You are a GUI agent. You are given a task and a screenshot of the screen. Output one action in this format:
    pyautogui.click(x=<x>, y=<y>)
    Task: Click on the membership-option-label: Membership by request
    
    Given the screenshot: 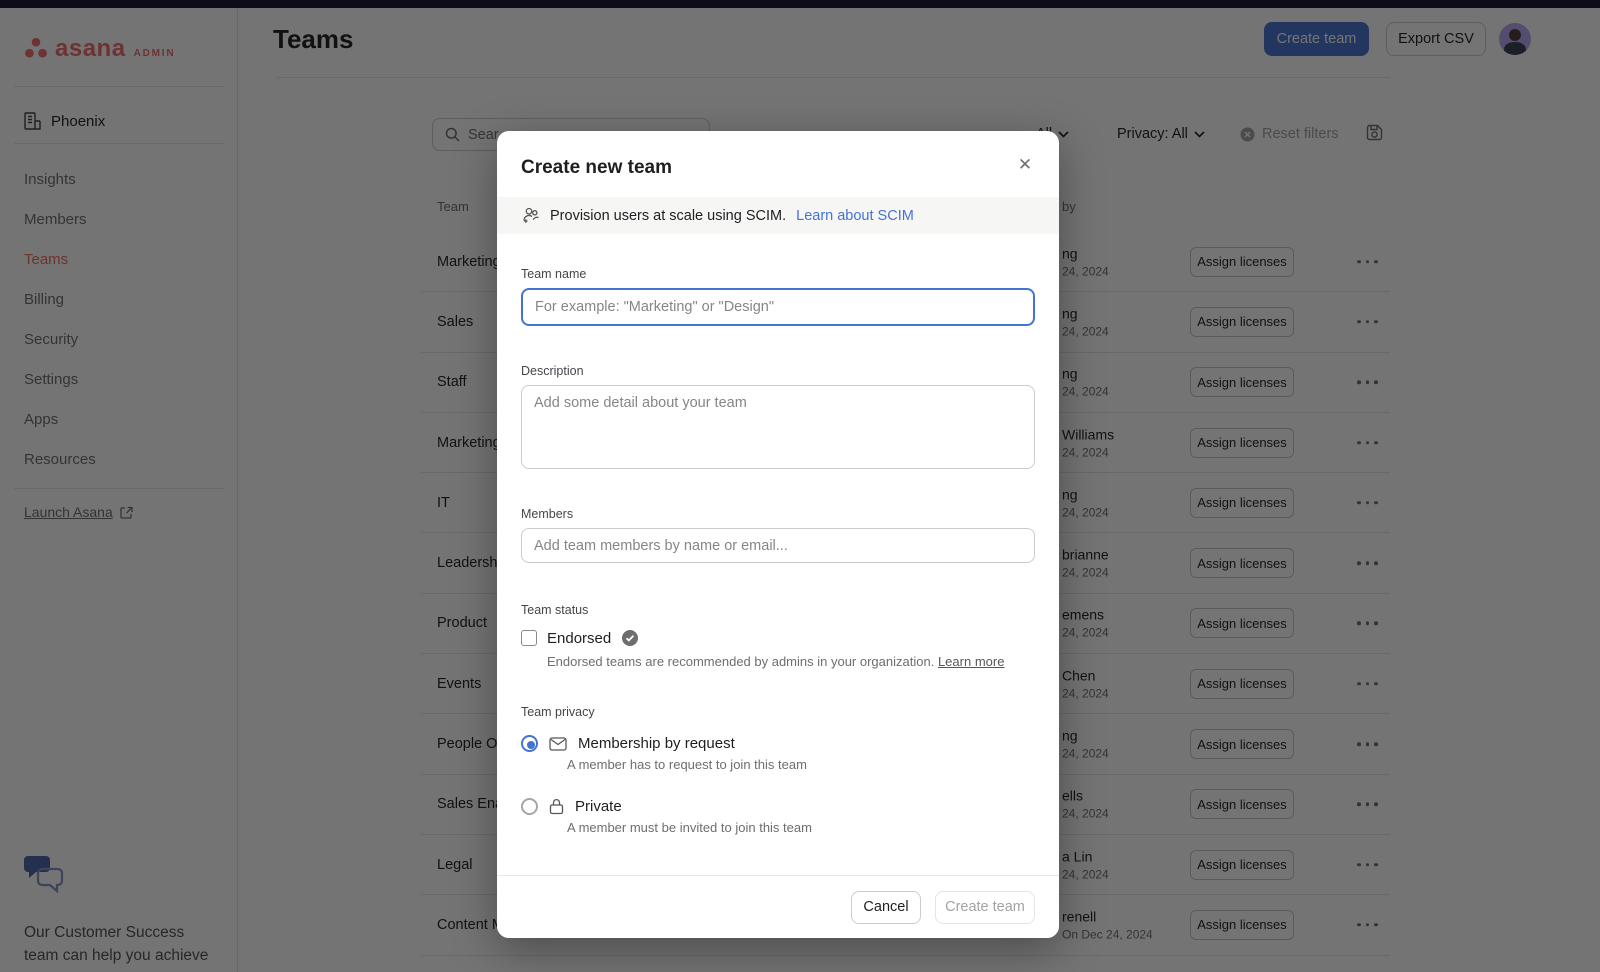 What is the action you would take?
    pyautogui.click(x=656, y=743)
    